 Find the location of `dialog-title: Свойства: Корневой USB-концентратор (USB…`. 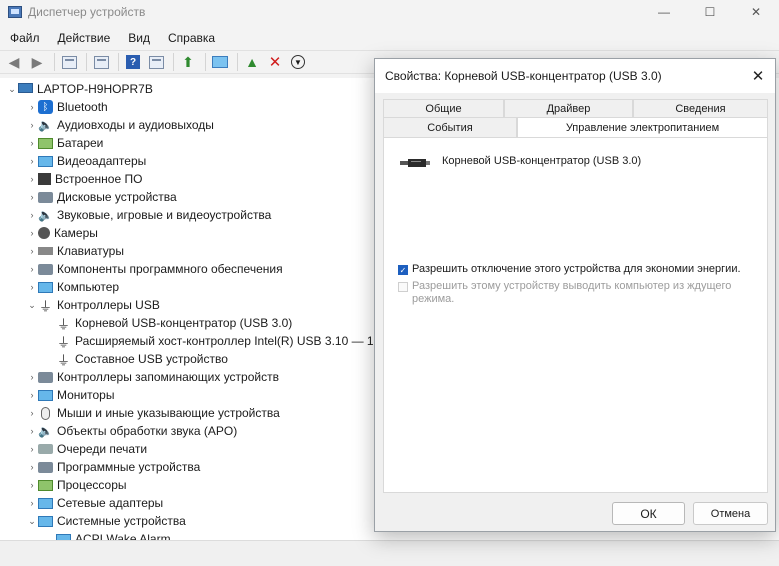

dialog-title: Свойства: Корневой USB-концентратор (USB… is located at coordinates (523, 76).